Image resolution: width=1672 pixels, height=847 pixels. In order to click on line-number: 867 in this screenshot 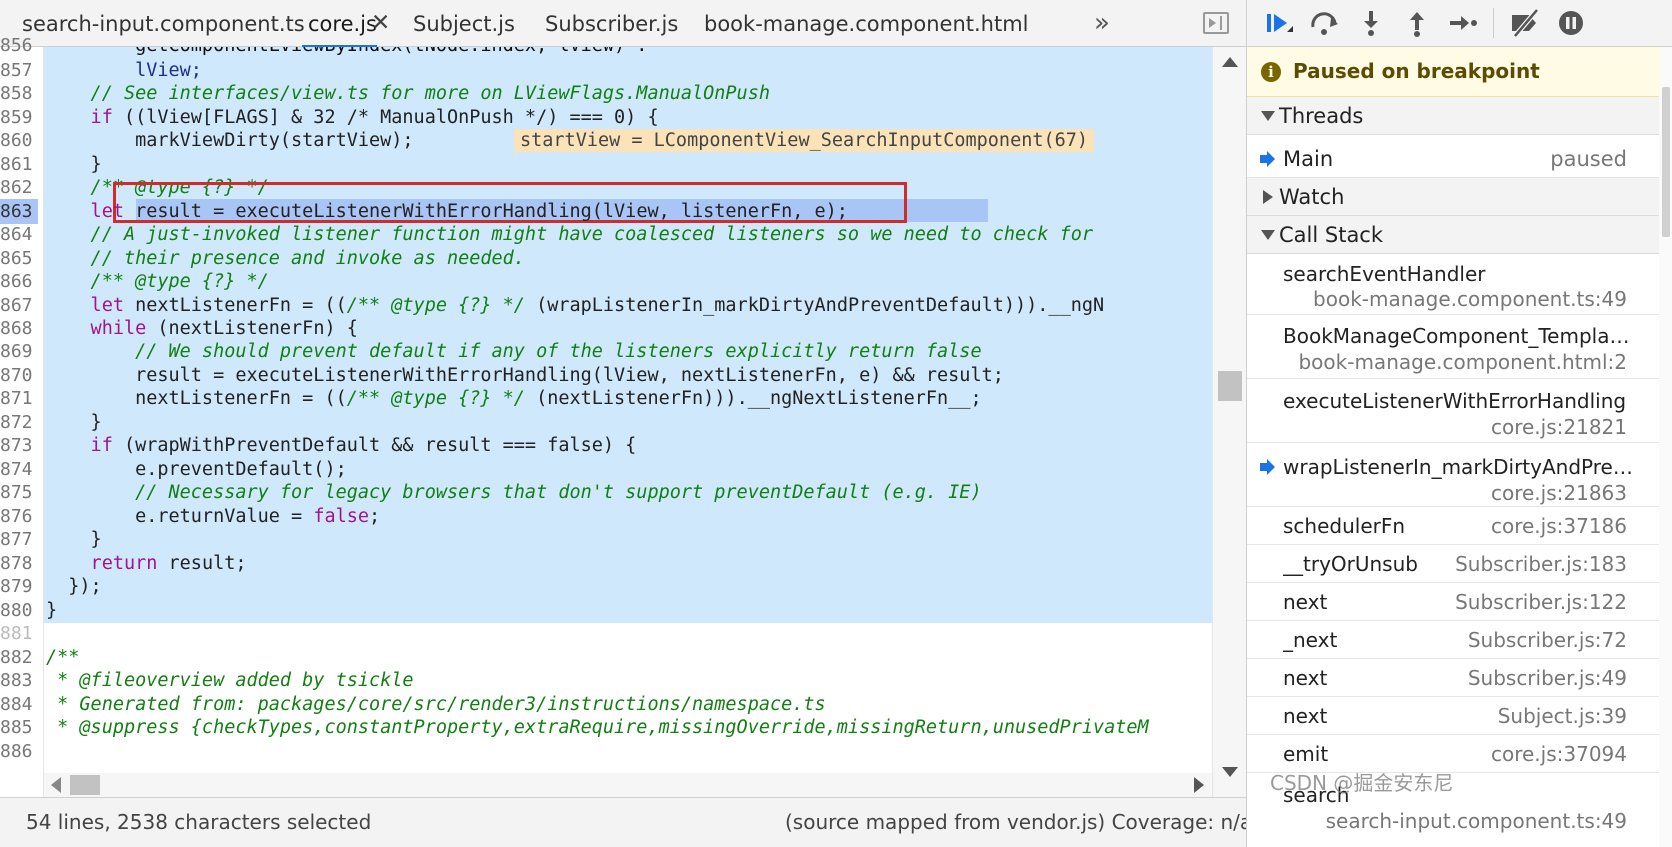, I will do `click(19, 305)`.